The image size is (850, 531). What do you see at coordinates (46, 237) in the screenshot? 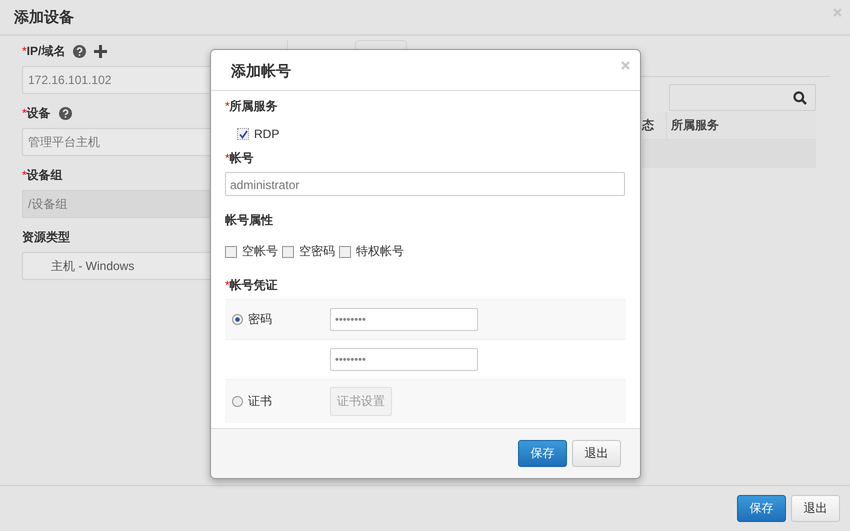
I see `field-label: 资源类型` at bounding box center [46, 237].